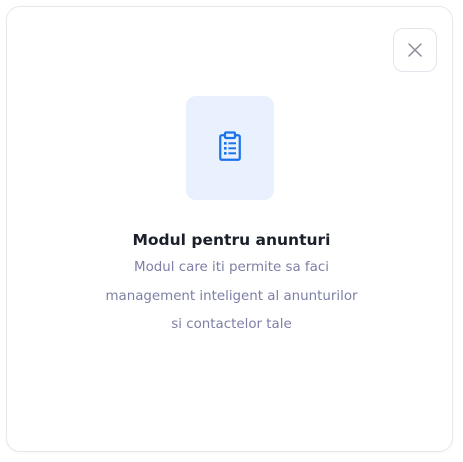  I want to click on close-button, so click(415, 50).